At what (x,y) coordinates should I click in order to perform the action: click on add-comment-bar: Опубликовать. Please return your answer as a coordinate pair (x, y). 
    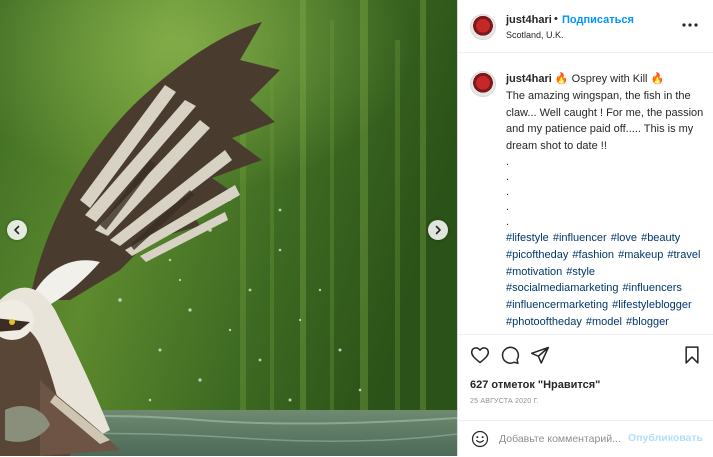
    Looking at the image, I should click on (585, 438).